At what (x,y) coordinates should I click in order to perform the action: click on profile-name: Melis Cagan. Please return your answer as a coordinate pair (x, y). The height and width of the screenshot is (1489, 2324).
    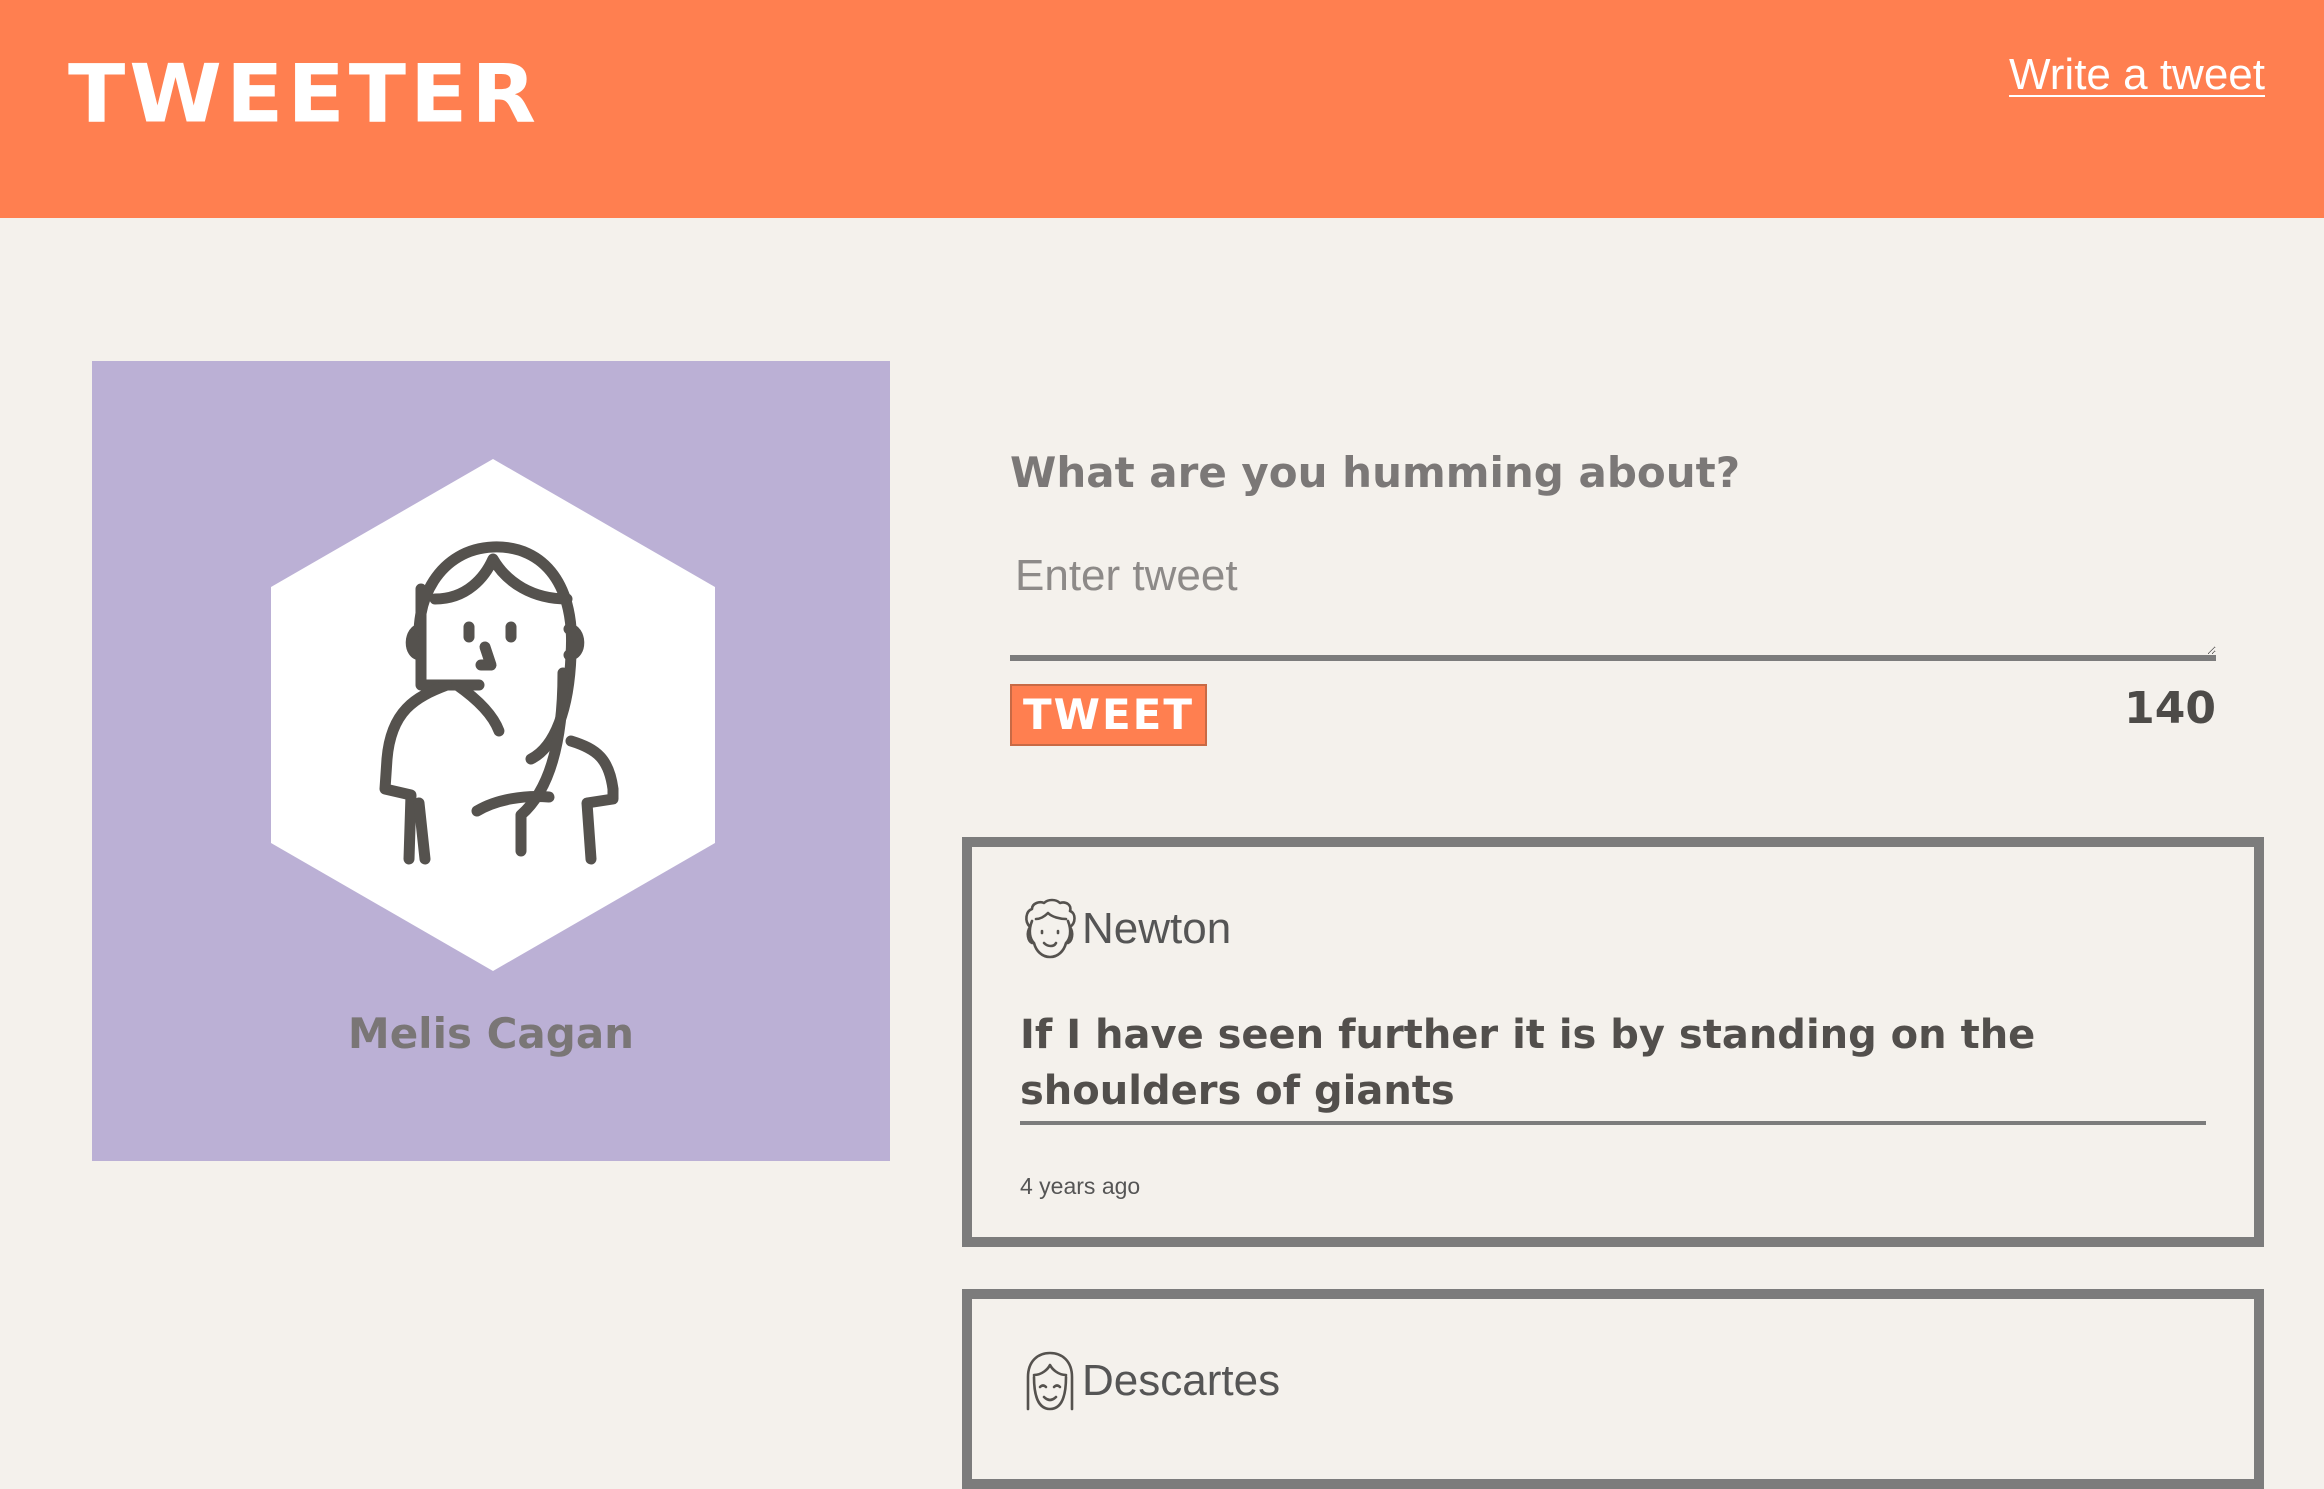
    Looking at the image, I should click on (491, 1033).